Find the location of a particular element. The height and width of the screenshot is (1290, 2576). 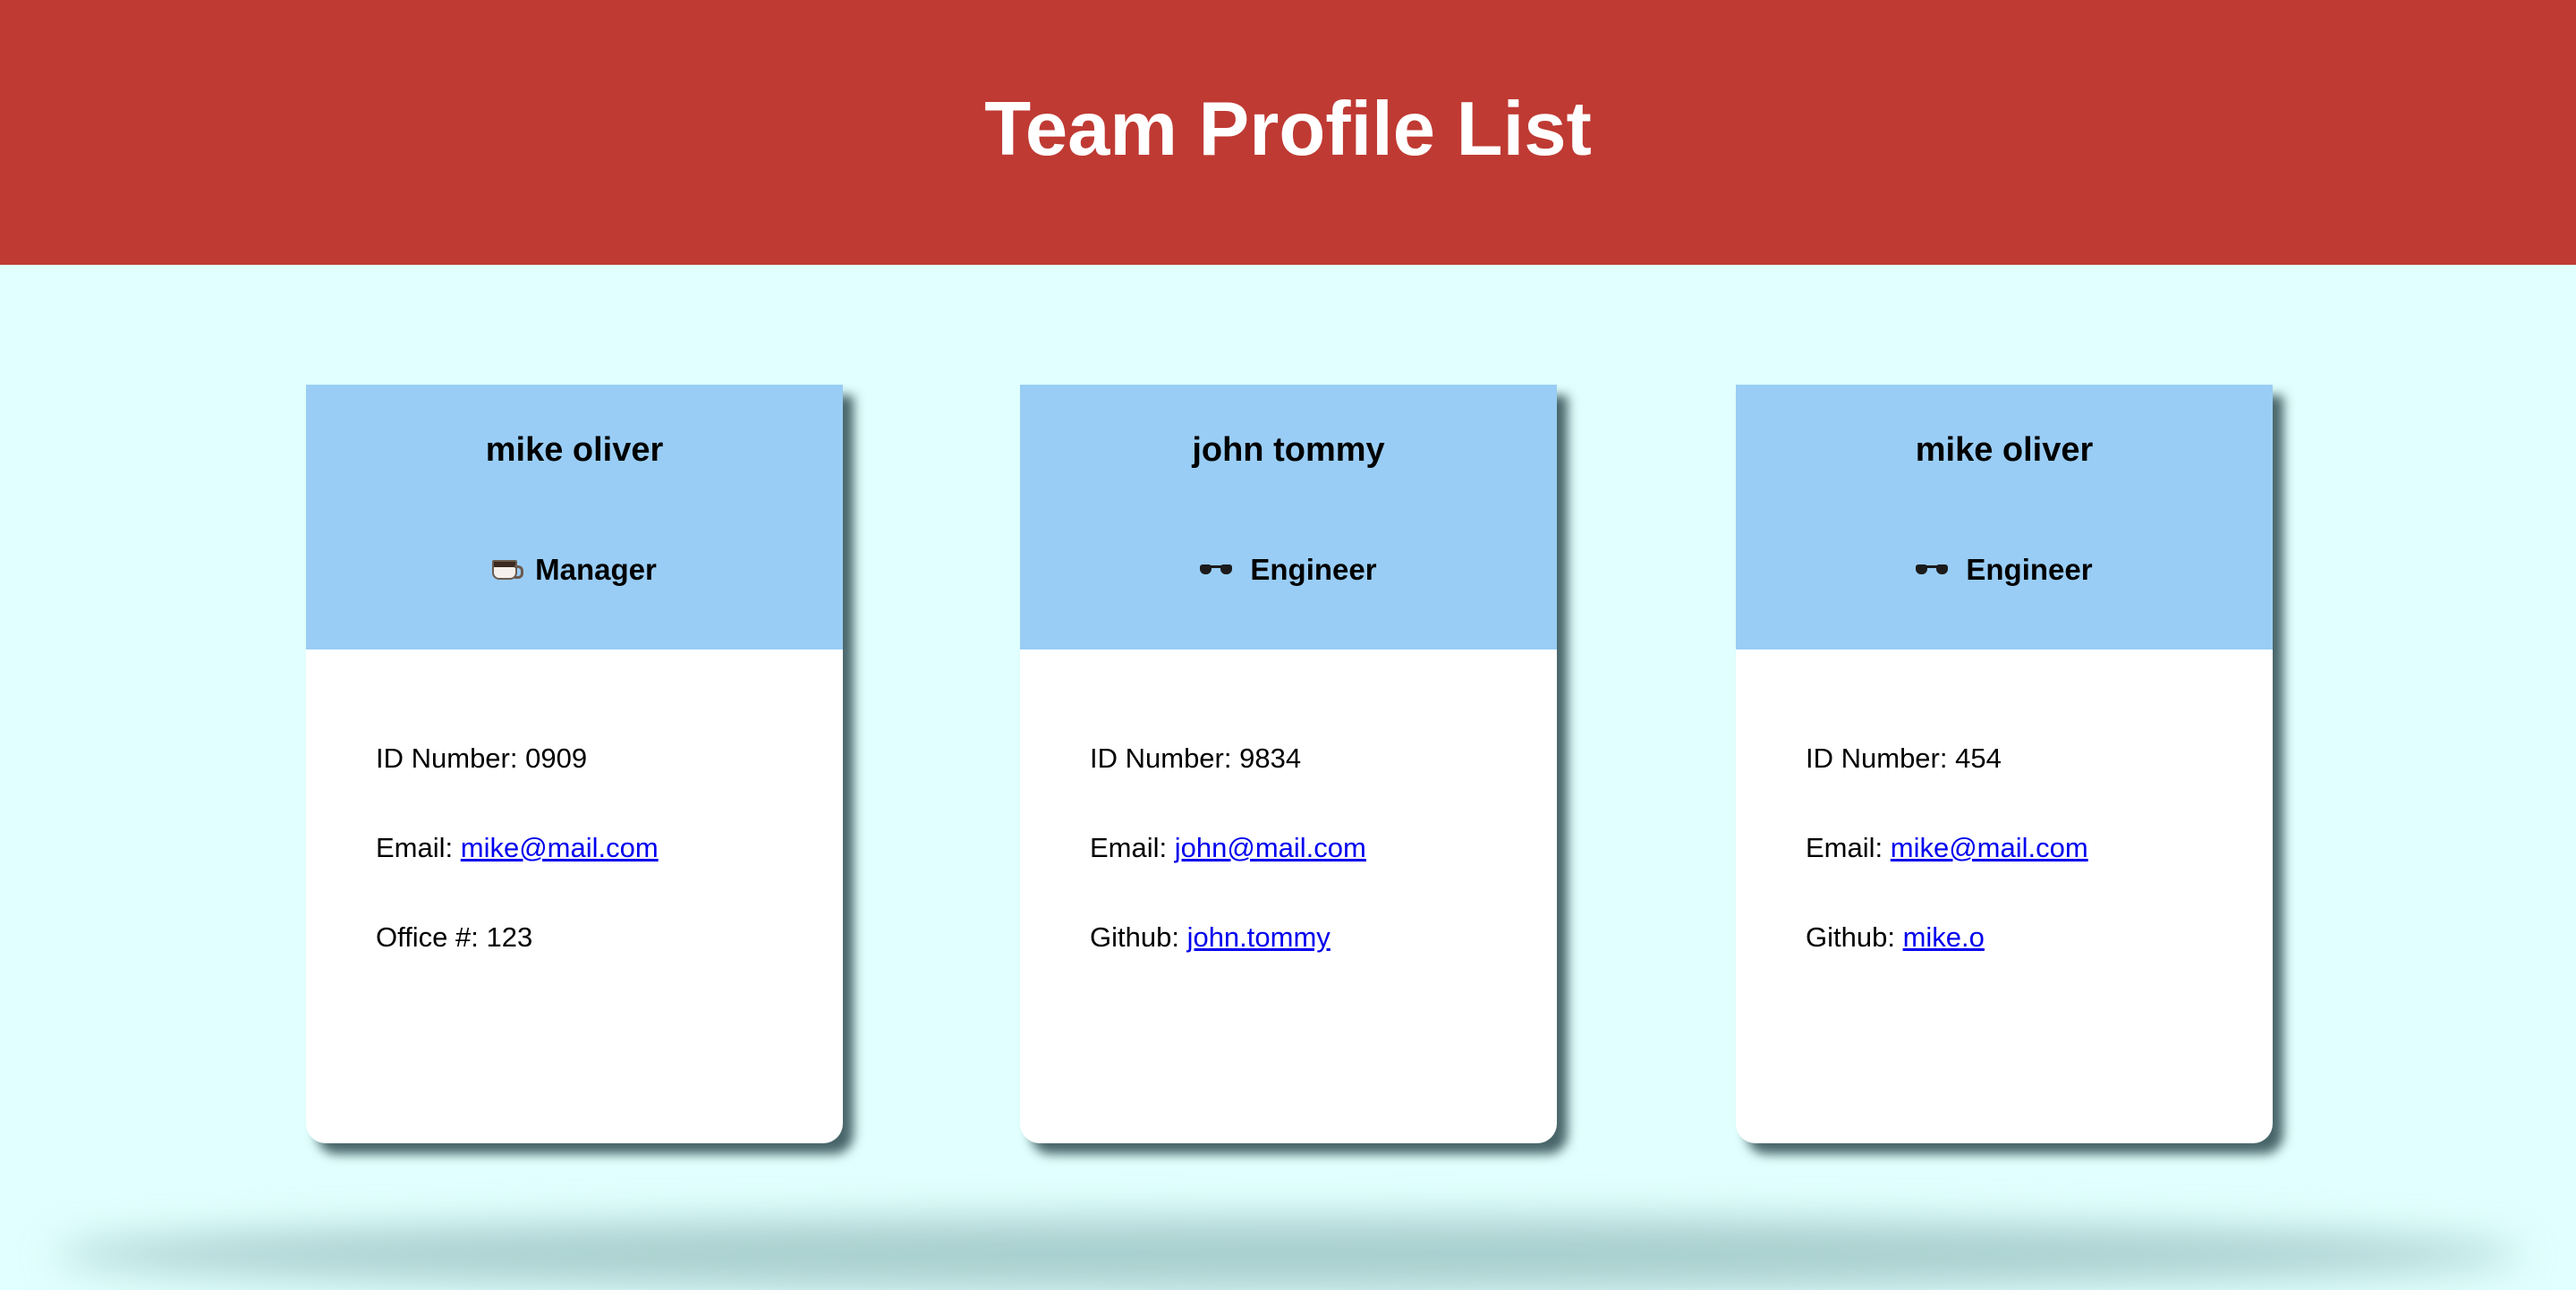

office-label: Office #: is located at coordinates (431, 937).